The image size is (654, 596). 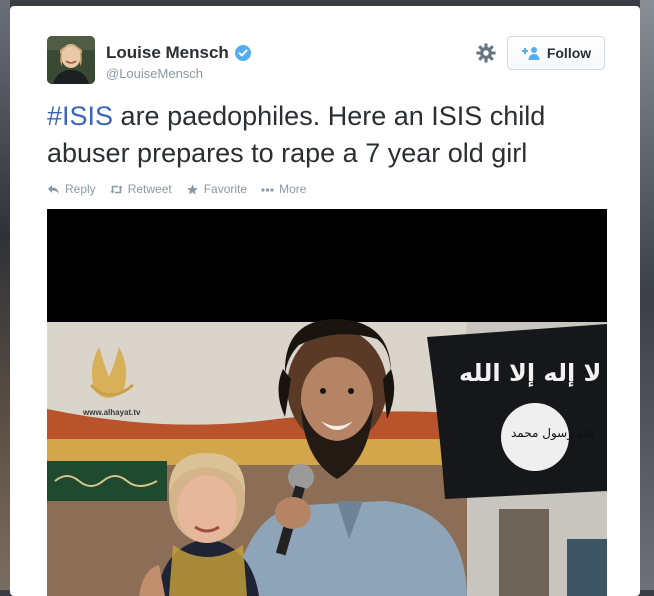 I want to click on favorite-action: Favorite, so click(x=216, y=189).